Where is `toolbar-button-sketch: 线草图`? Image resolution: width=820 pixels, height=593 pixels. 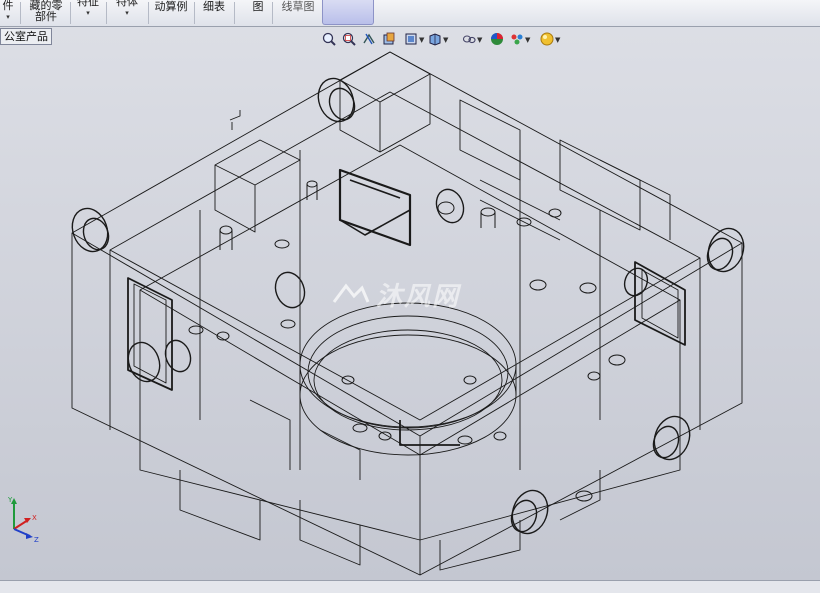
toolbar-button-sketch: 线草图 is located at coordinates (298, 14).